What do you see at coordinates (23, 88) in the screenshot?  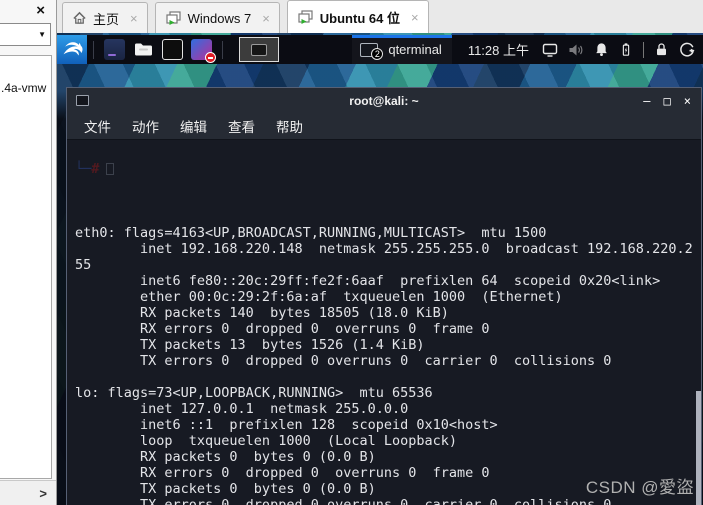 I see `library-vm-item: .4a-vmw` at bounding box center [23, 88].